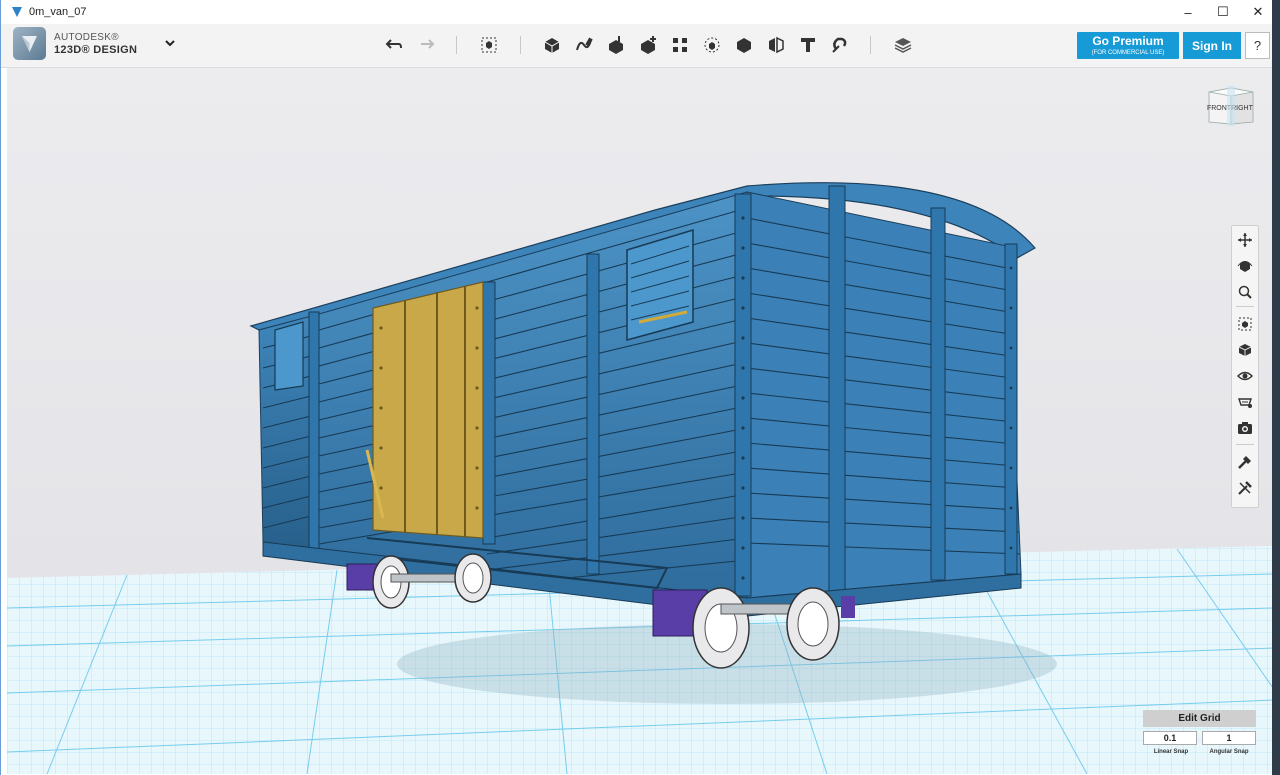  I want to click on modify-icon, so click(648, 45).